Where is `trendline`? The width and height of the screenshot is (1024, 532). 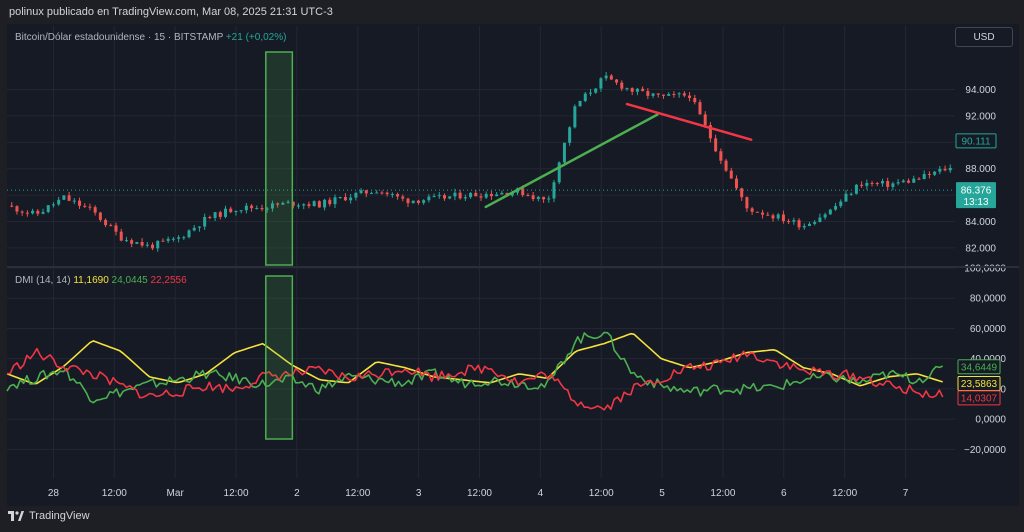
trendline is located at coordinates (571, 161).